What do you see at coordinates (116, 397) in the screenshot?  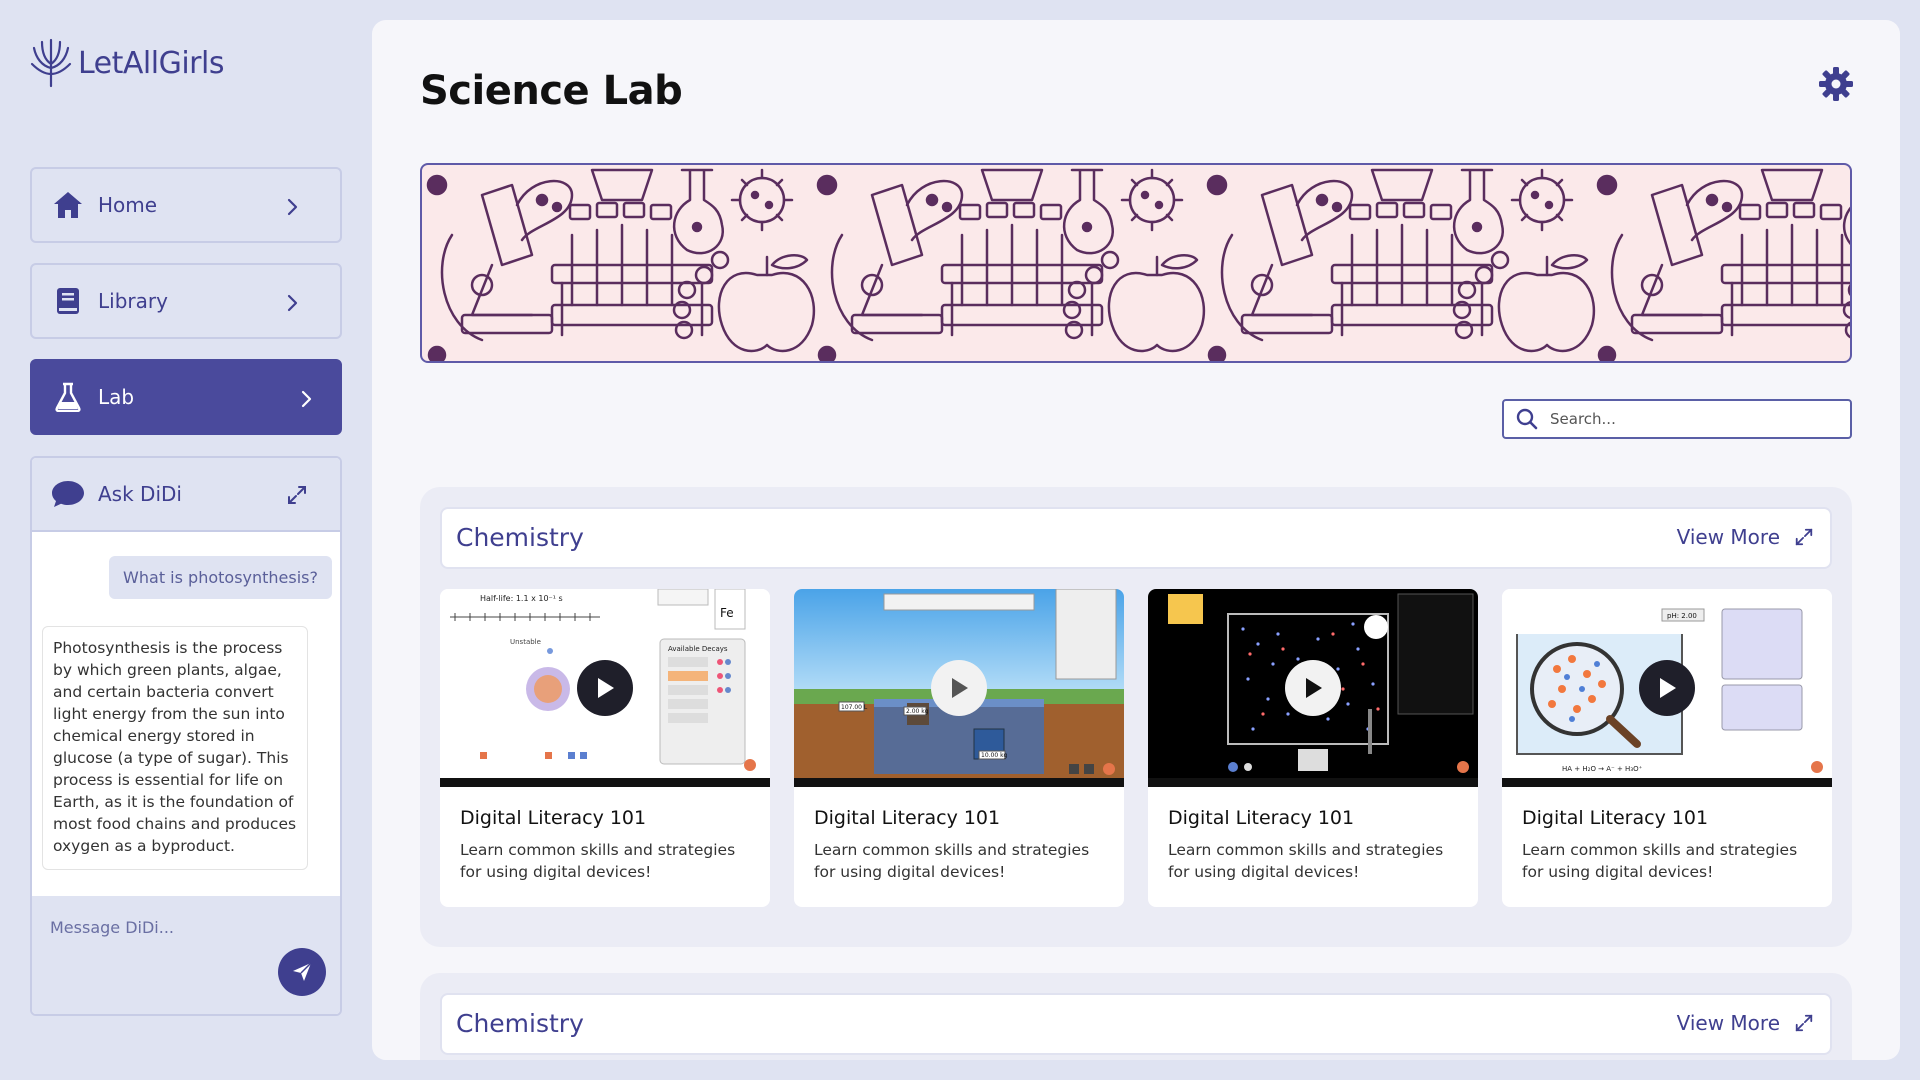 I see `sidebar-item-label: Lab` at bounding box center [116, 397].